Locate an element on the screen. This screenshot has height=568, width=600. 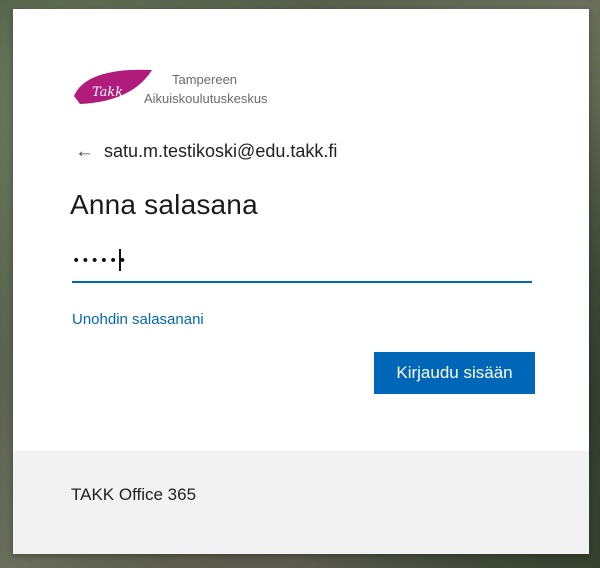
footer-text: TAKK Office 365 is located at coordinates (134, 494).